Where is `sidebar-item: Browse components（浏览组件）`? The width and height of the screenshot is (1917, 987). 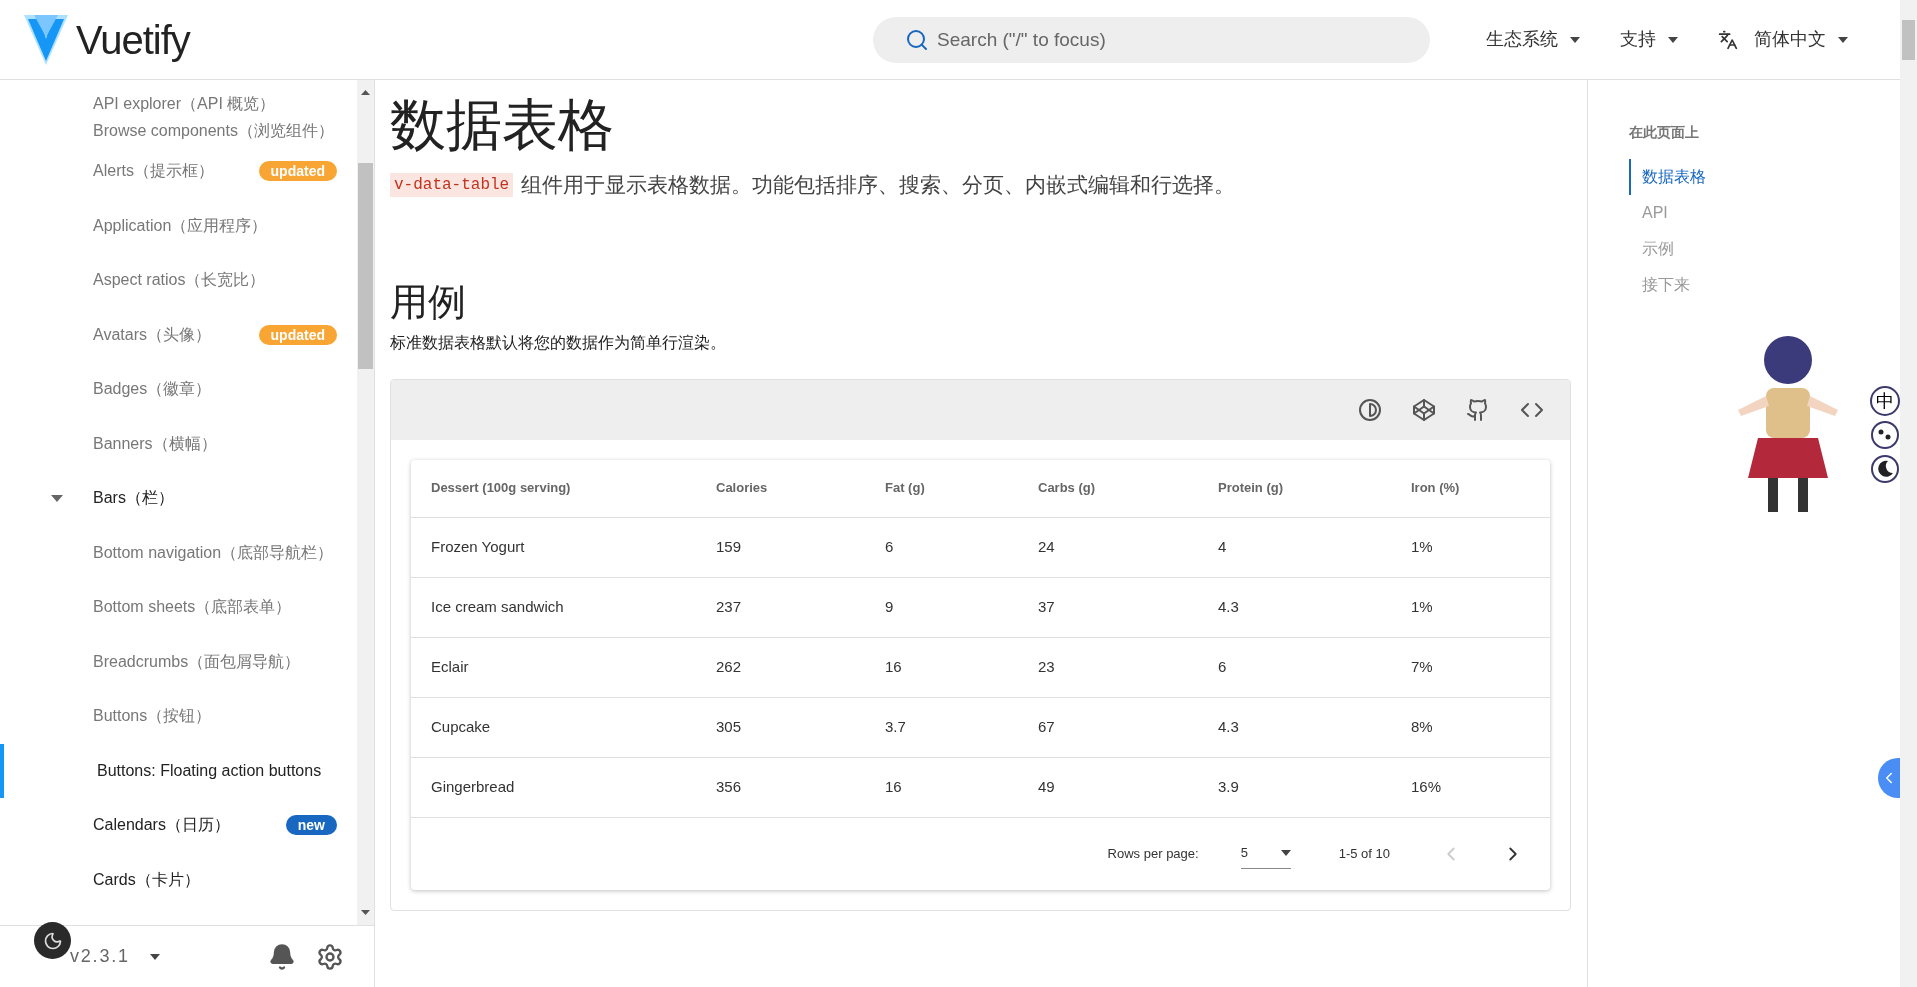 sidebar-item: Browse components（浏览组件） is located at coordinates (178, 130).